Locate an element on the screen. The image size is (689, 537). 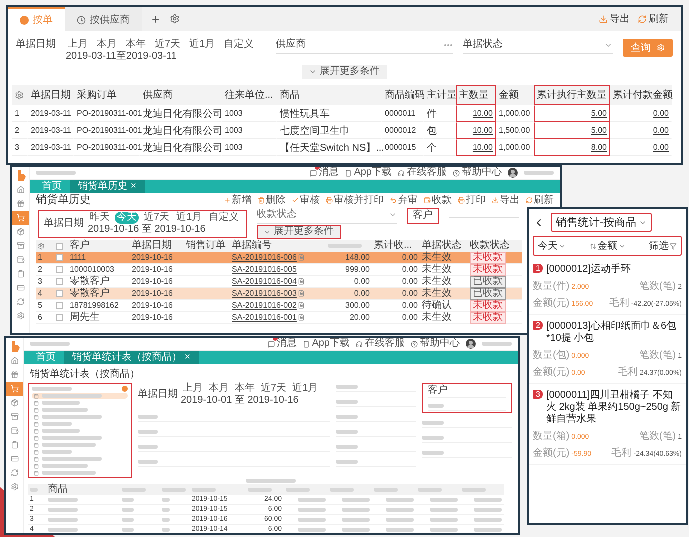
toolbar-button: 导出 is located at coordinates (506, 200).